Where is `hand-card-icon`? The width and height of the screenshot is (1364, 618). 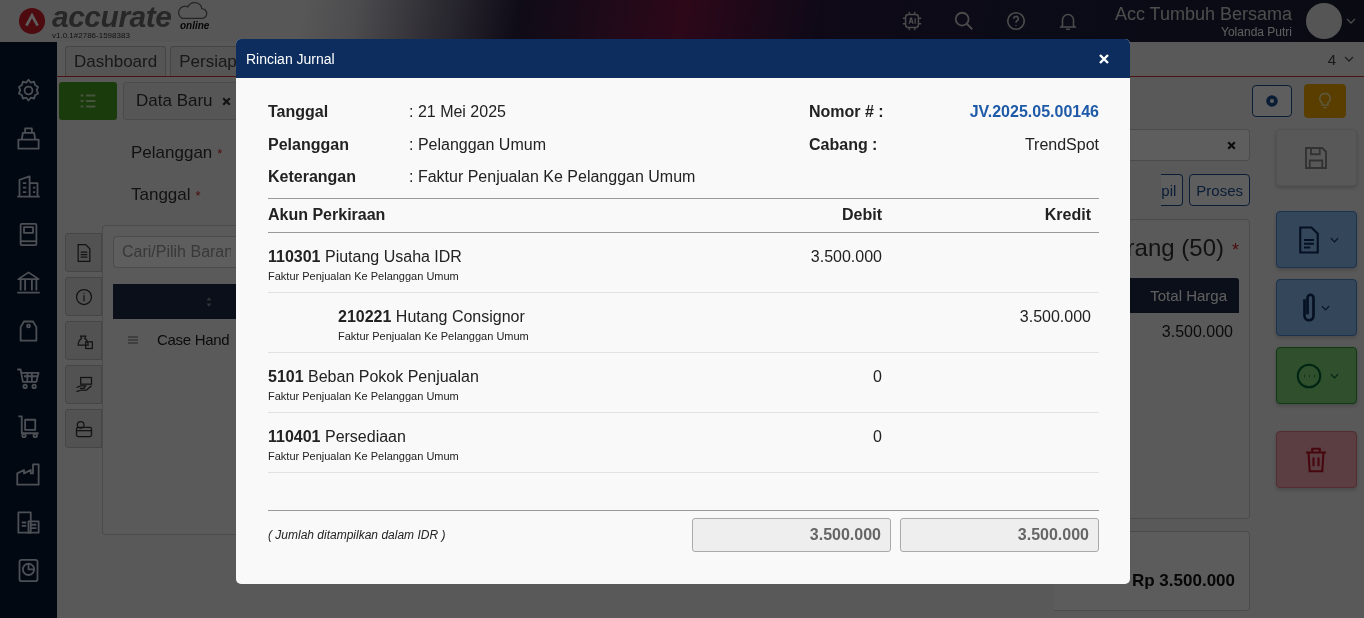
hand-card-icon is located at coordinates (83, 384).